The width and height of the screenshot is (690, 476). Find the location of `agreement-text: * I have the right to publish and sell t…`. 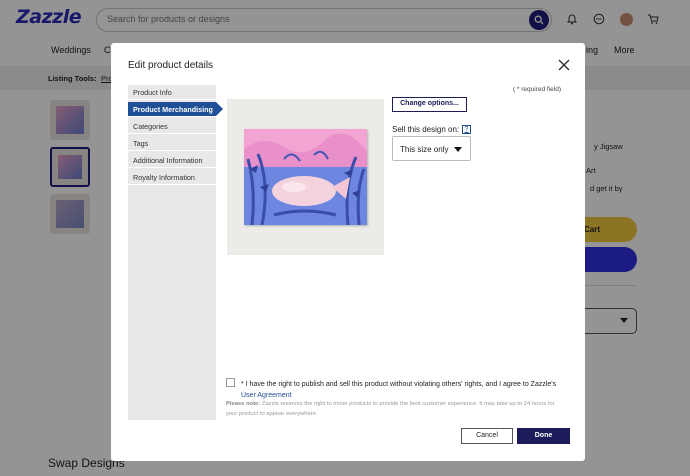

agreement-text: * I have the right to publish and sell t… is located at coordinates (401, 390).